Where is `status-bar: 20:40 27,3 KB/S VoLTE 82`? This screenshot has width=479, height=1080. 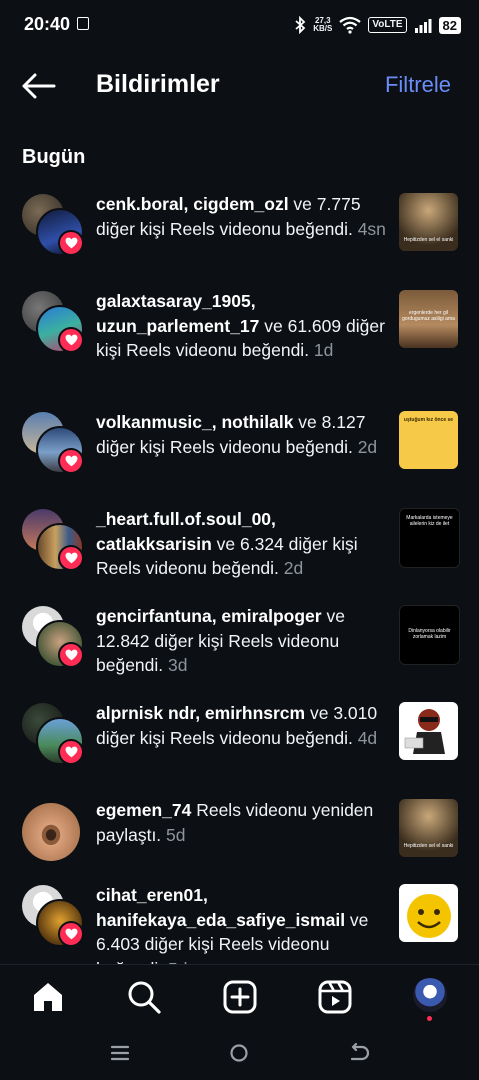
status-bar: 20:40 27,3 KB/S VoLTE 82 is located at coordinates (239, 24).